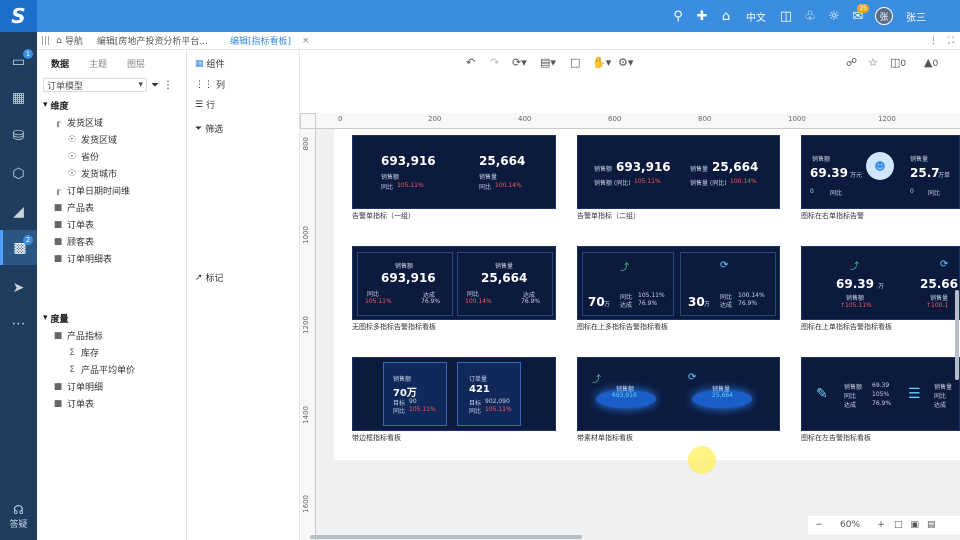 This screenshot has width=960, height=540. What do you see at coordinates (931, 525) in the screenshot?
I see `actual-size-icon: ▤` at bounding box center [931, 525].